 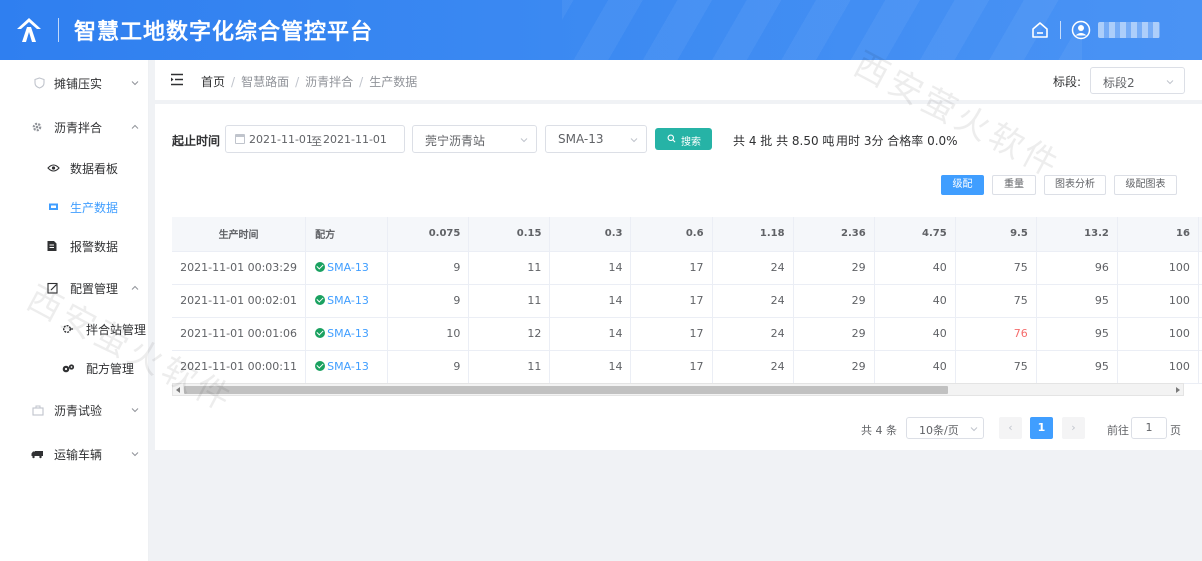 I want to click on scrollbar-thumb, so click(x=566, y=390).